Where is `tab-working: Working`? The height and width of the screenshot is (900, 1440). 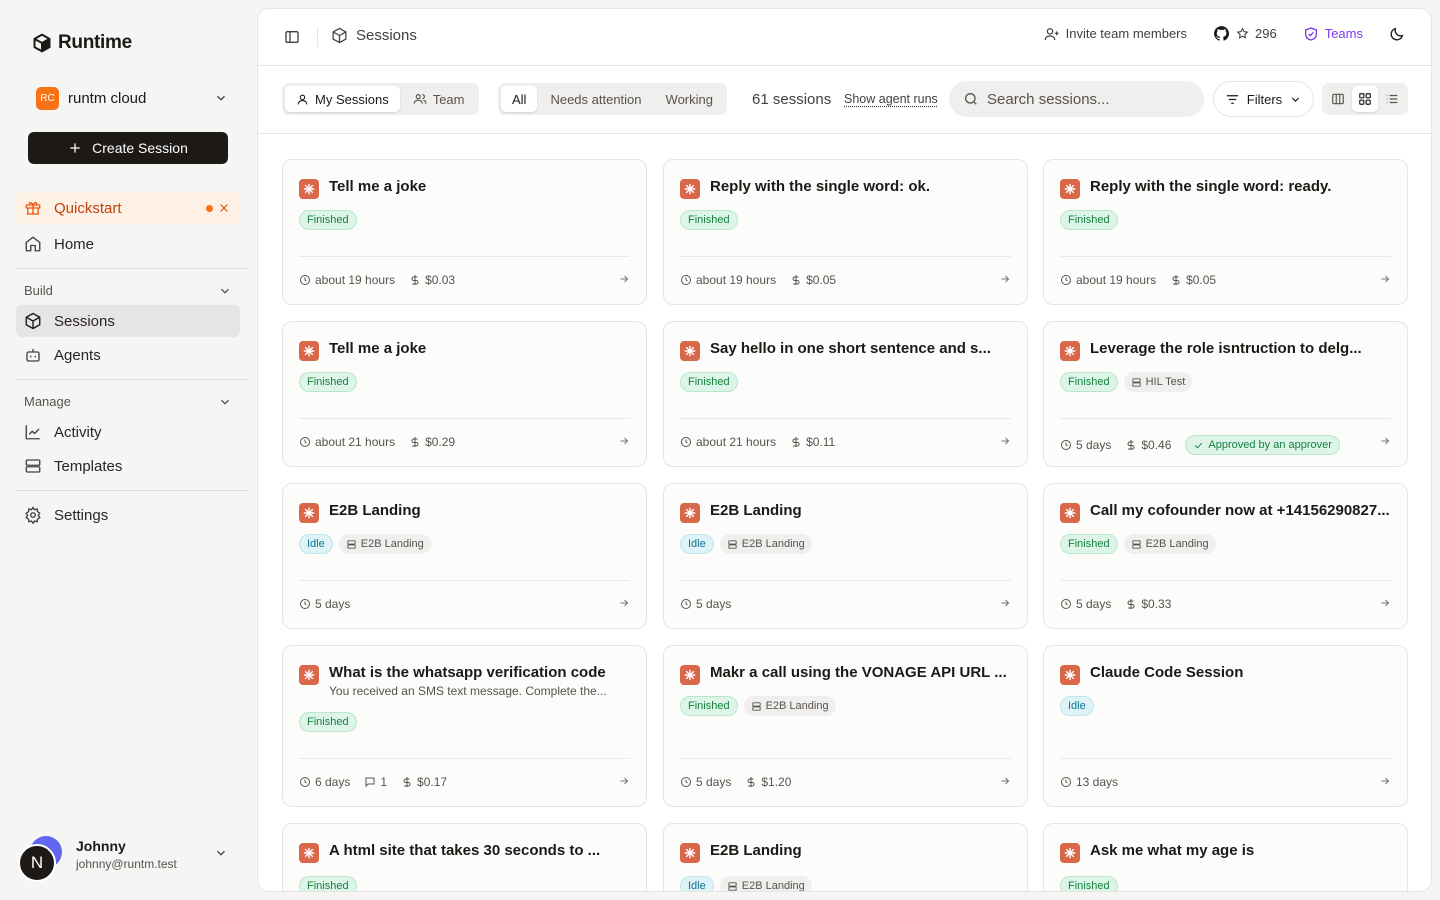 tab-working: Working is located at coordinates (689, 99).